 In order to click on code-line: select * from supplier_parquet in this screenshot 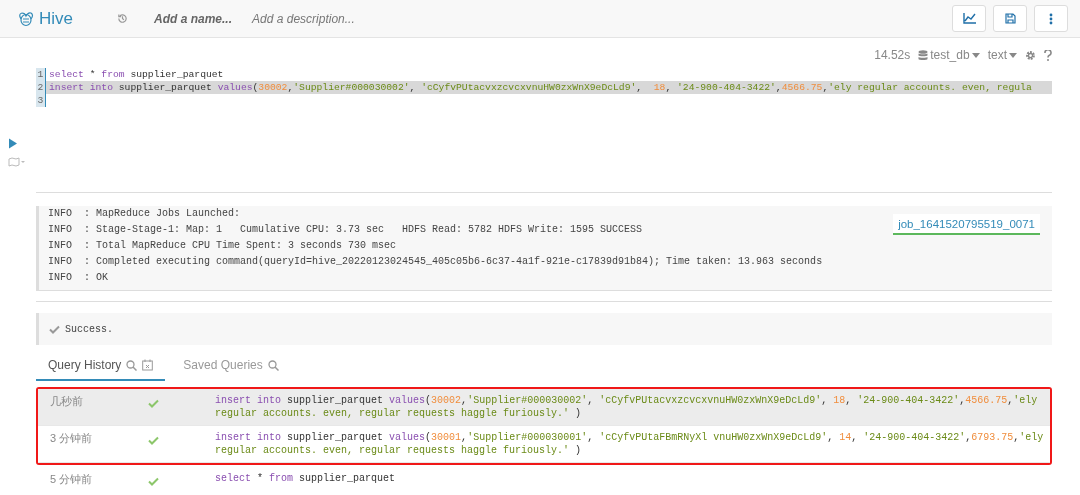, I will do `click(136, 74)`.